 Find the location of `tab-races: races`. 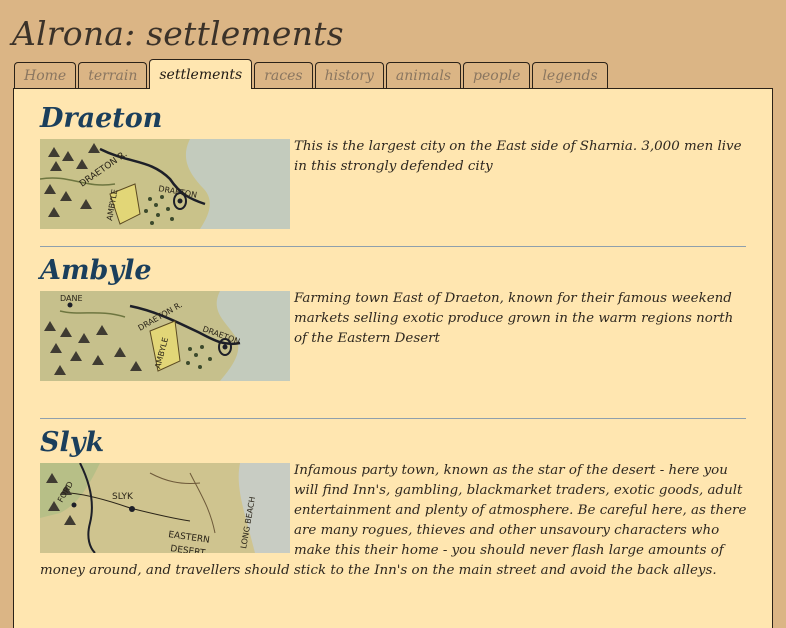

tab-races: races is located at coordinates (283, 75).